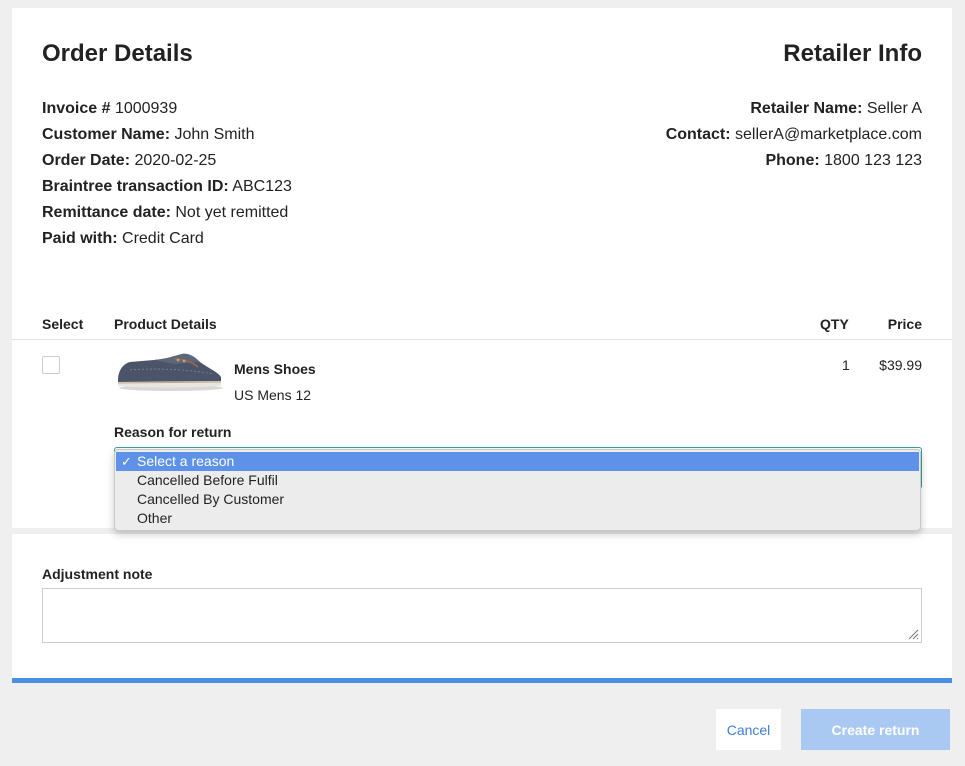 The height and width of the screenshot is (766, 965). Describe the element at coordinates (51, 365) in the screenshot. I see `select-item-checkbox` at that location.